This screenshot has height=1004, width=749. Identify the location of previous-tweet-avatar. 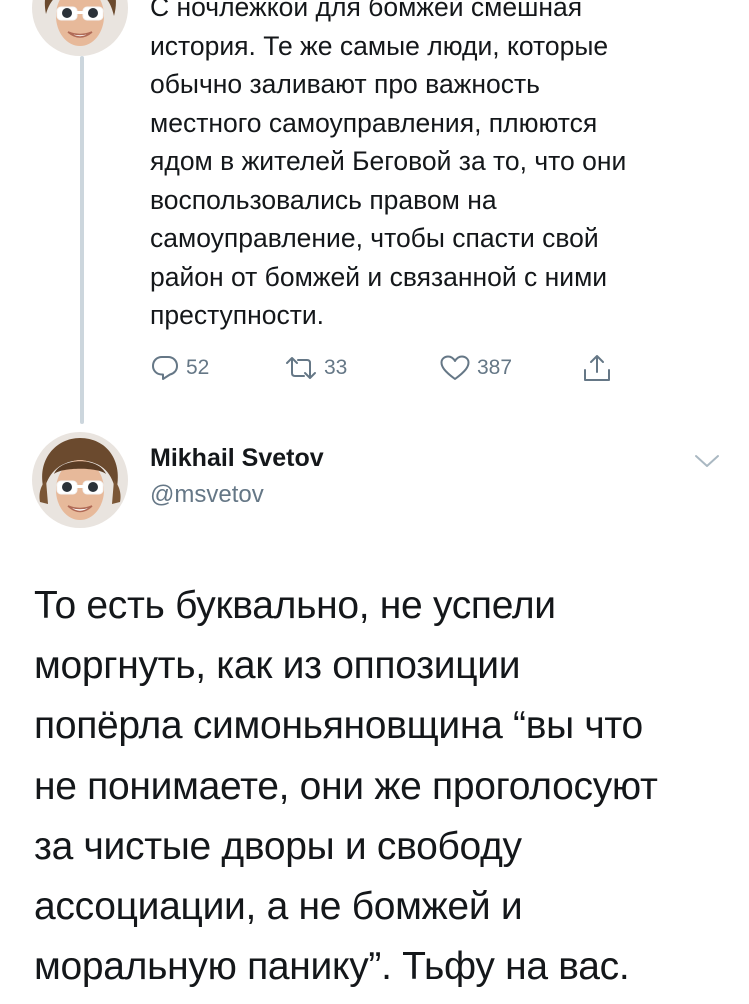
(80, 28).